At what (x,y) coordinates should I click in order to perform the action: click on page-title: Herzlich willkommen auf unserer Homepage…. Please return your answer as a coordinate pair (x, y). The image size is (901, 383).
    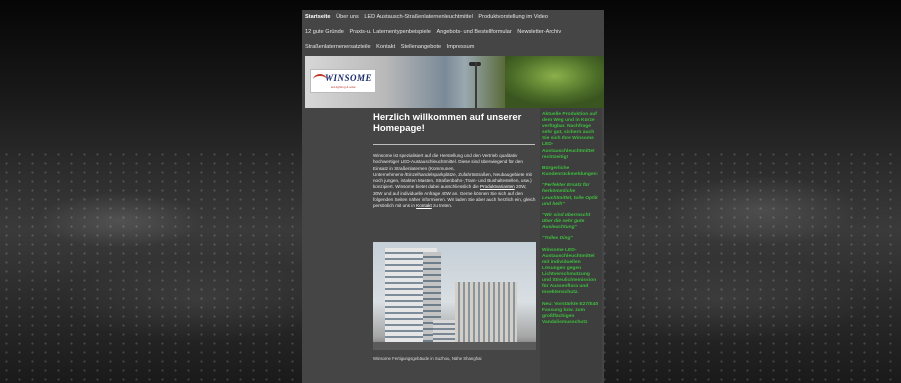
    Looking at the image, I should click on (447, 123).